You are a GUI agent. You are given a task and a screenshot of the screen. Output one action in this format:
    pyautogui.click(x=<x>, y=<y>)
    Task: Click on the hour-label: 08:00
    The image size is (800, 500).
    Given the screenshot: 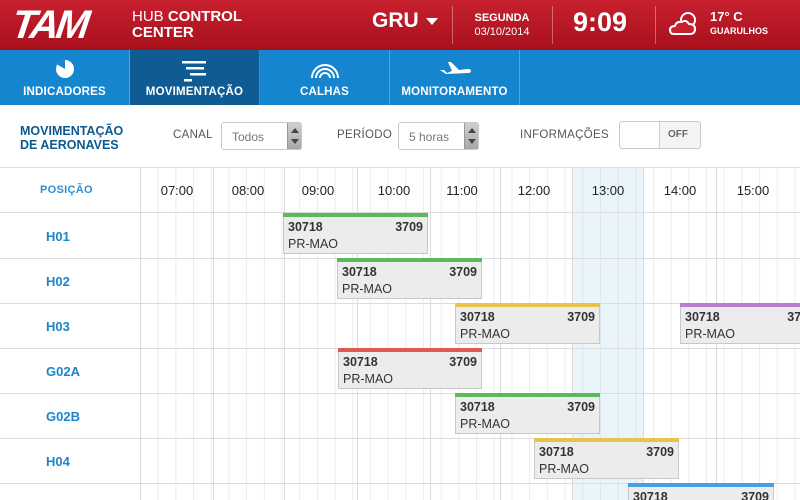 What is the action you would take?
    pyautogui.click(x=248, y=190)
    